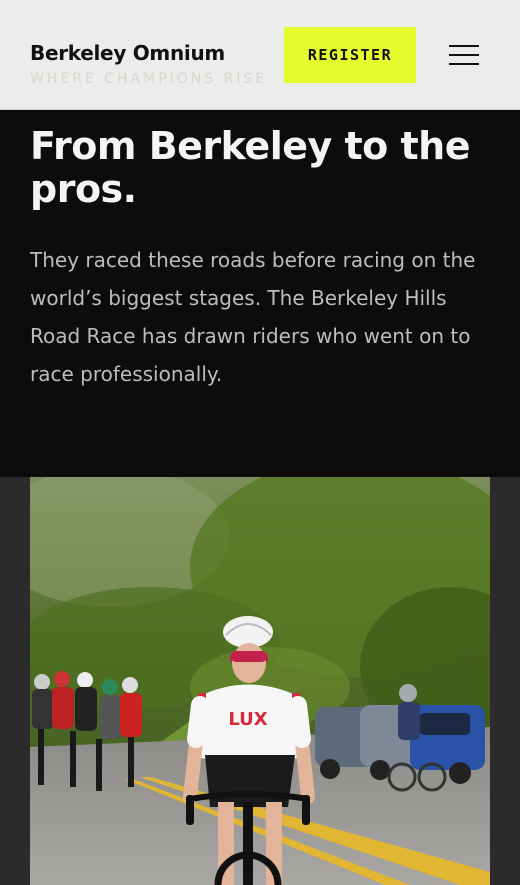  Describe the element at coordinates (127, 53) in the screenshot. I see `site-logo: Berkeley Omnium` at that location.